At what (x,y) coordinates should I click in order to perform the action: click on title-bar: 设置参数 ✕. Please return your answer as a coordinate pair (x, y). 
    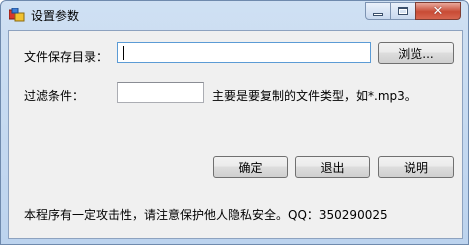
    Looking at the image, I should click on (234, 15).